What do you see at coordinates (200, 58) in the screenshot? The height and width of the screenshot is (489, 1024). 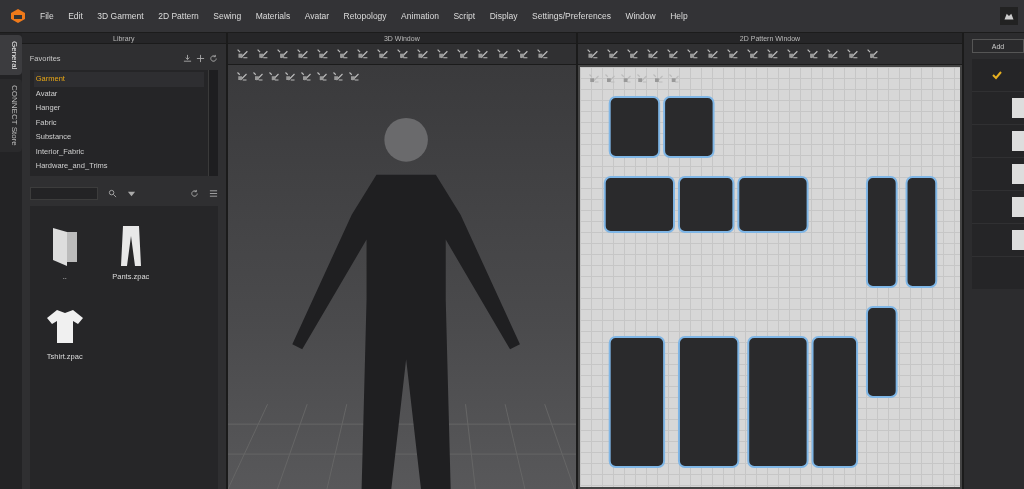 I see `plus-icon` at bounding box center [200, 58].